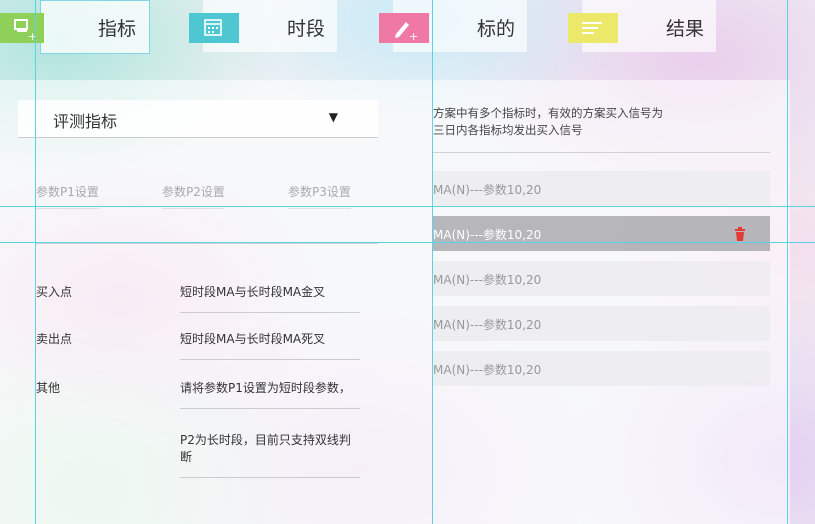 The image size is (815, 524). Describe the element at coordinates (548, 122) in the screenshot. I see `scheme-note: 方案中有多个指标时，有效的方案买入信号为 三日内各指标均发出买入信号` at that location.